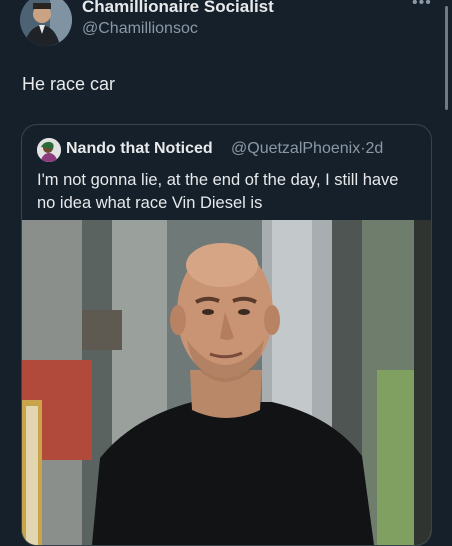  What do you see at coordinates (422, 6) in the screenshot?
I see `more-horizontal-icon: •••` at bounding box center [422, 6].